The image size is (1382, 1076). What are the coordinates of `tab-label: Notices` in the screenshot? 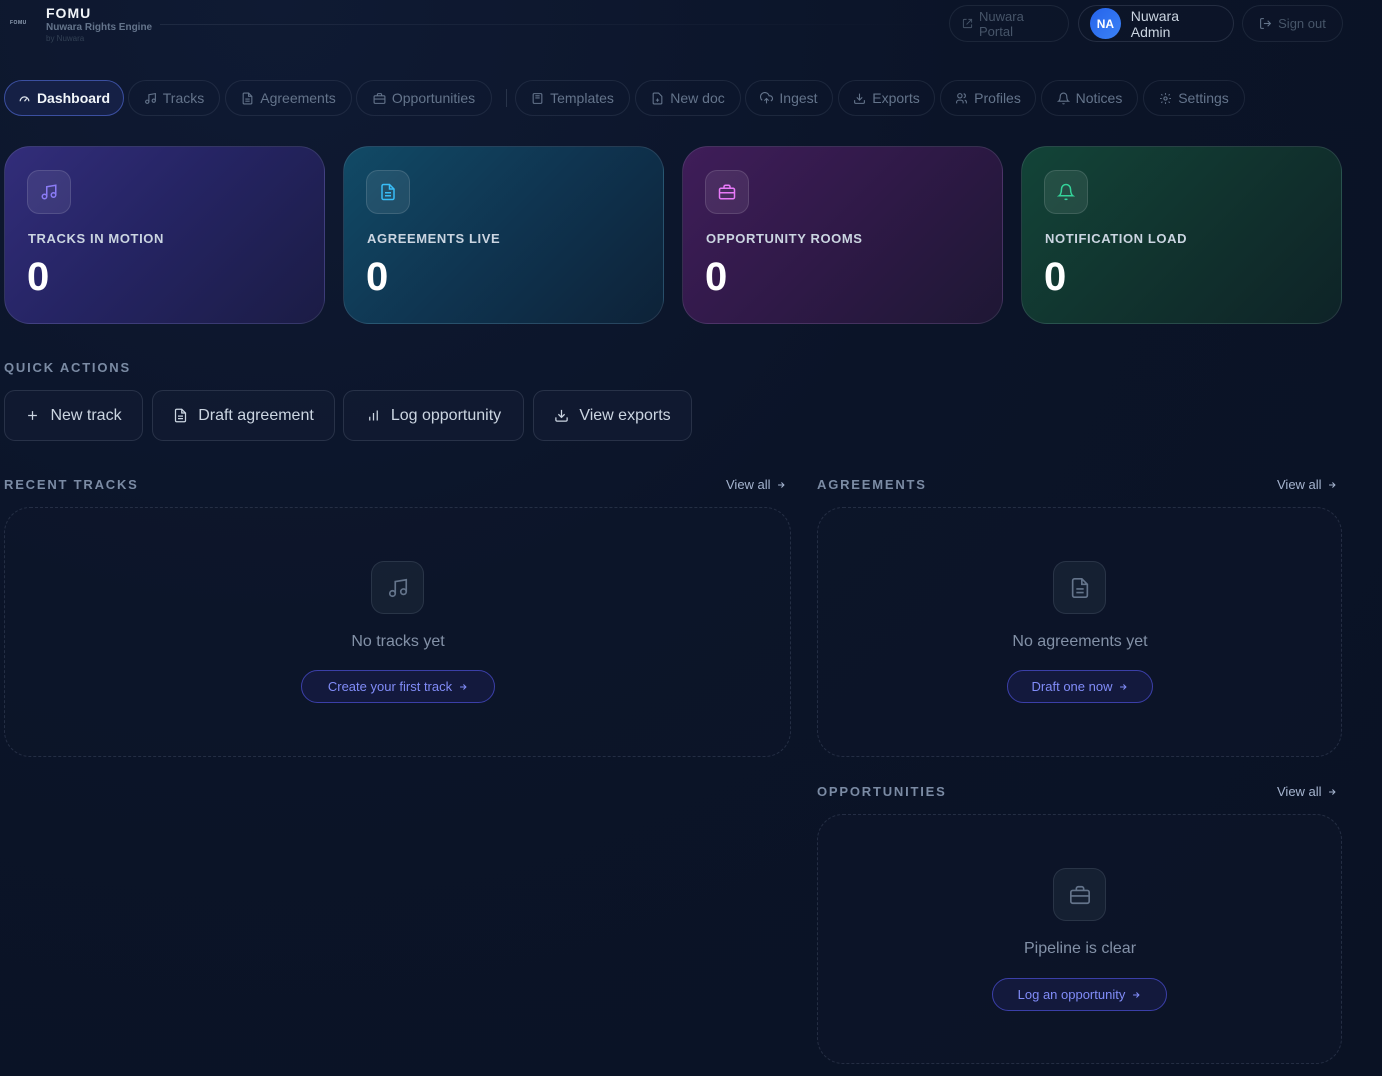 It's located at (1099, 98).